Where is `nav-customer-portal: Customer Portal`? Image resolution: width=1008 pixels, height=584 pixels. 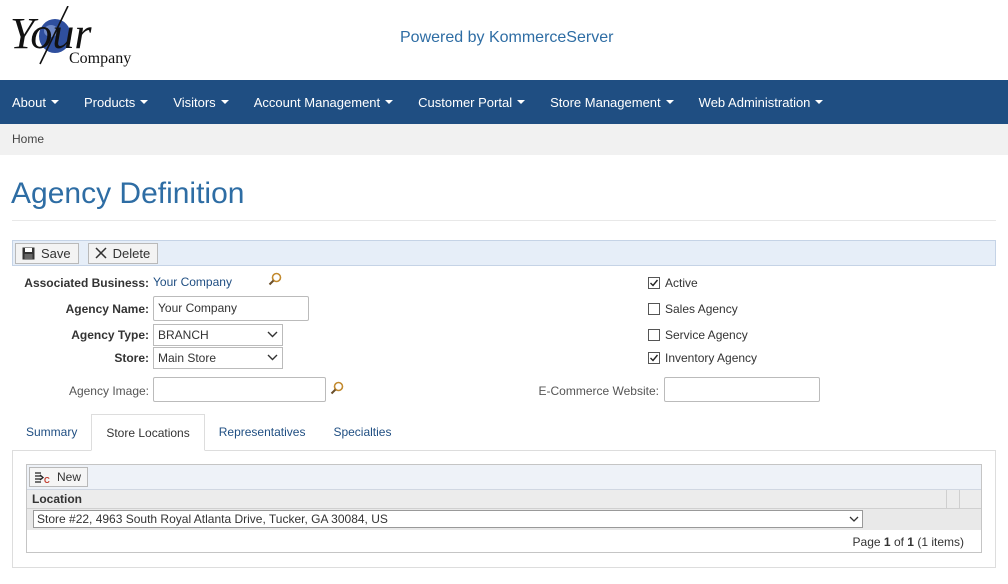
nav-customer-portal: Customer Portal is located at coordinates (472, 102).